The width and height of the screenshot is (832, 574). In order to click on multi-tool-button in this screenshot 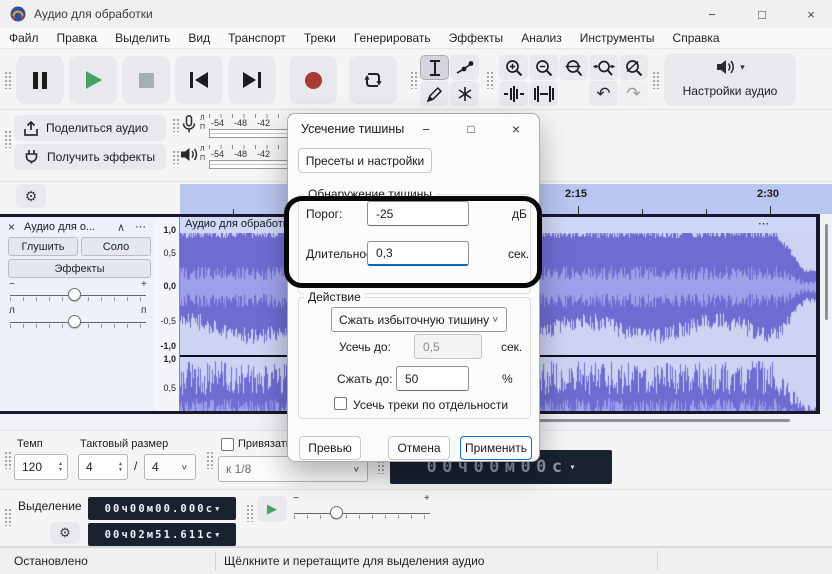, I will do `click(464, 93)`.